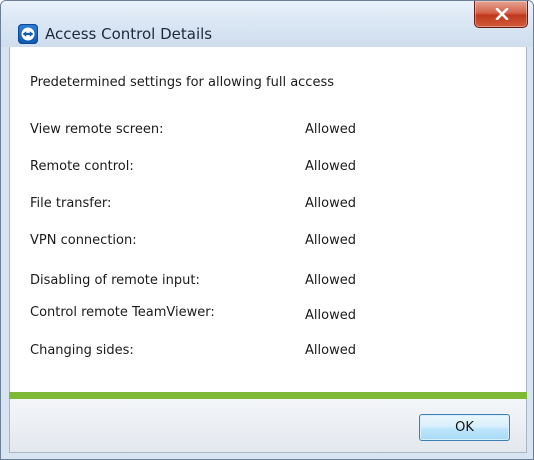 Image resolution: width=534 pixels, height=460 pixels. Describe the element at coordinates (330, 129) in the screenshot. I see `permission-value-view-remote-screen: Allowed` at that location.